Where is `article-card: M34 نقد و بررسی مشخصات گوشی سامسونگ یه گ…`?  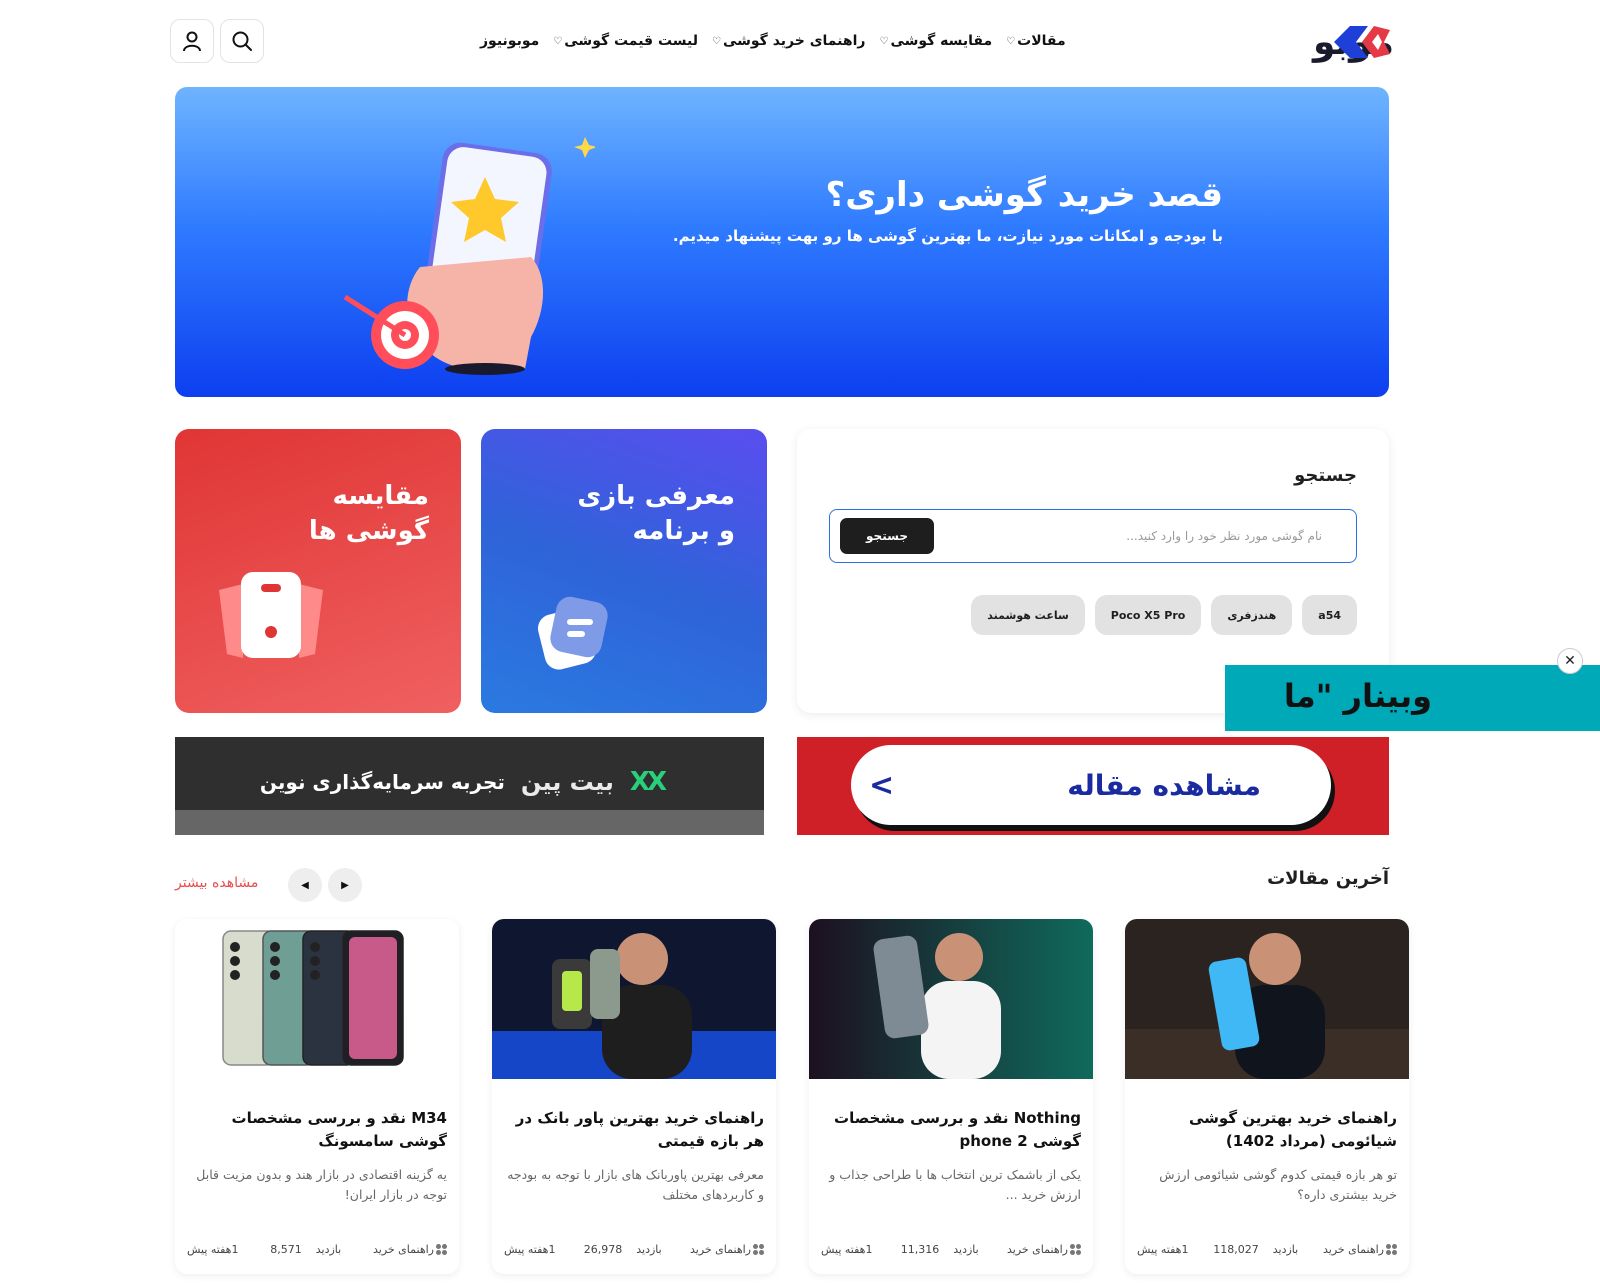
article-card: M34 نقد و بررسی مشخصات گوشی سامسونگ یه گ… is located at coordinates (317, 1096).